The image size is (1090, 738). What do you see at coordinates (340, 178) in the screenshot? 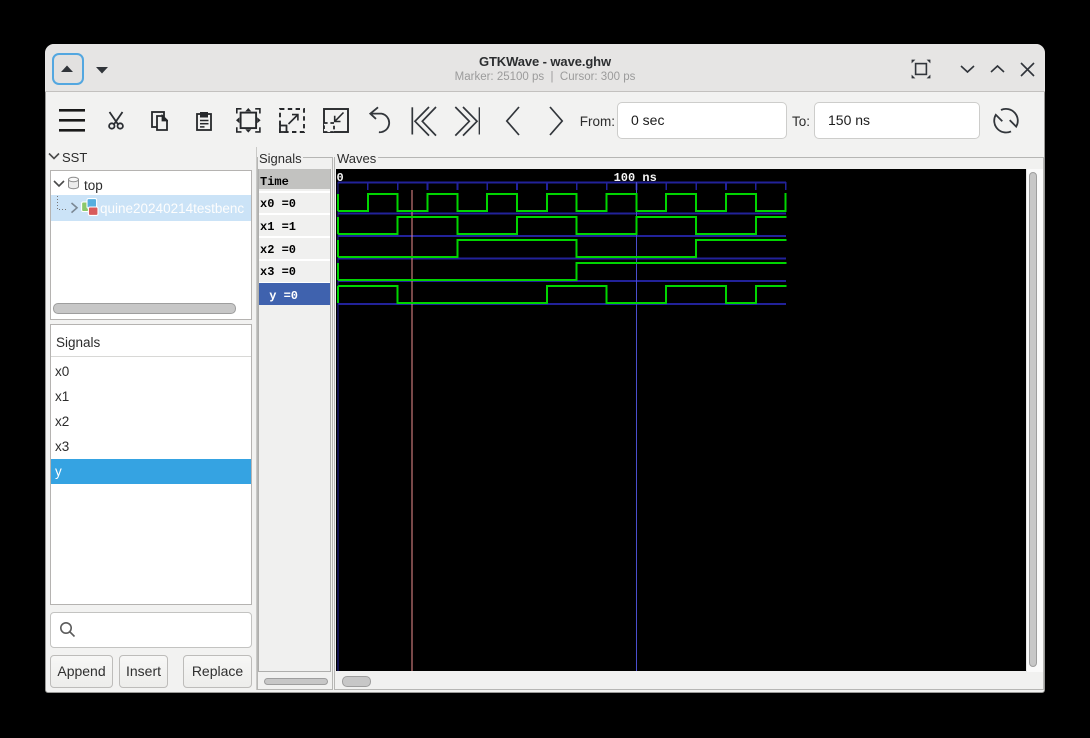
I see `svg-text: 0` at bounding box center [340, 178].